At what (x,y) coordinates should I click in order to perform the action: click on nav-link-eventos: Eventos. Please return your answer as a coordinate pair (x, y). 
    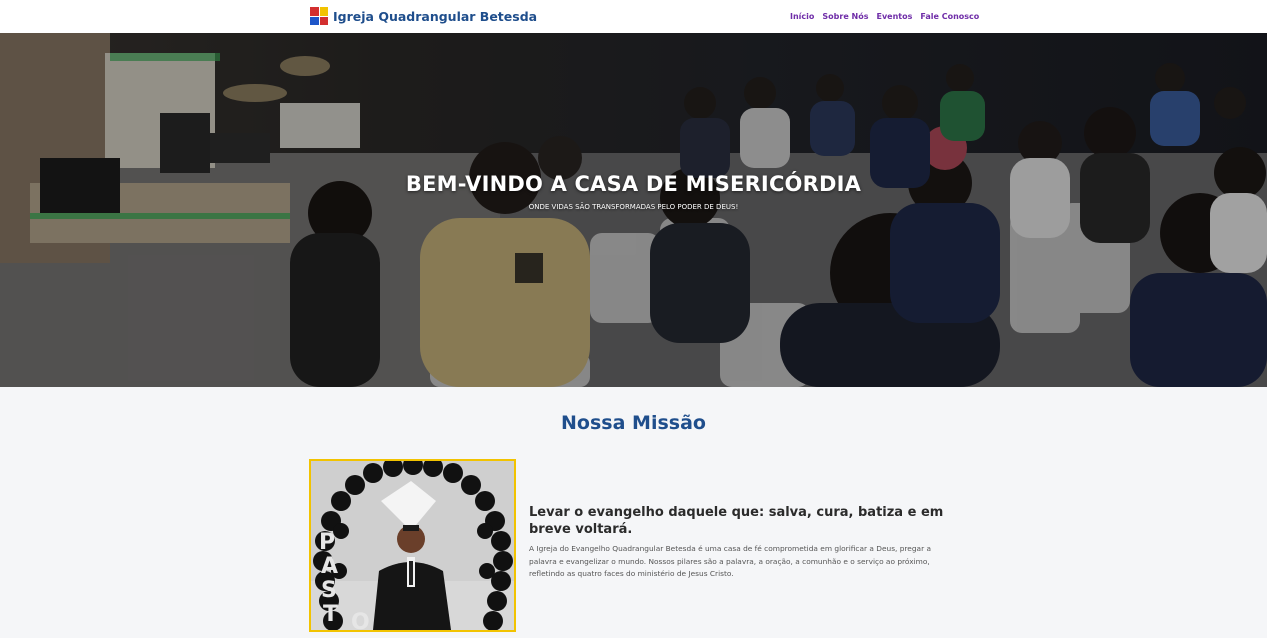
    Looking at the image, I should click on (895, 16).